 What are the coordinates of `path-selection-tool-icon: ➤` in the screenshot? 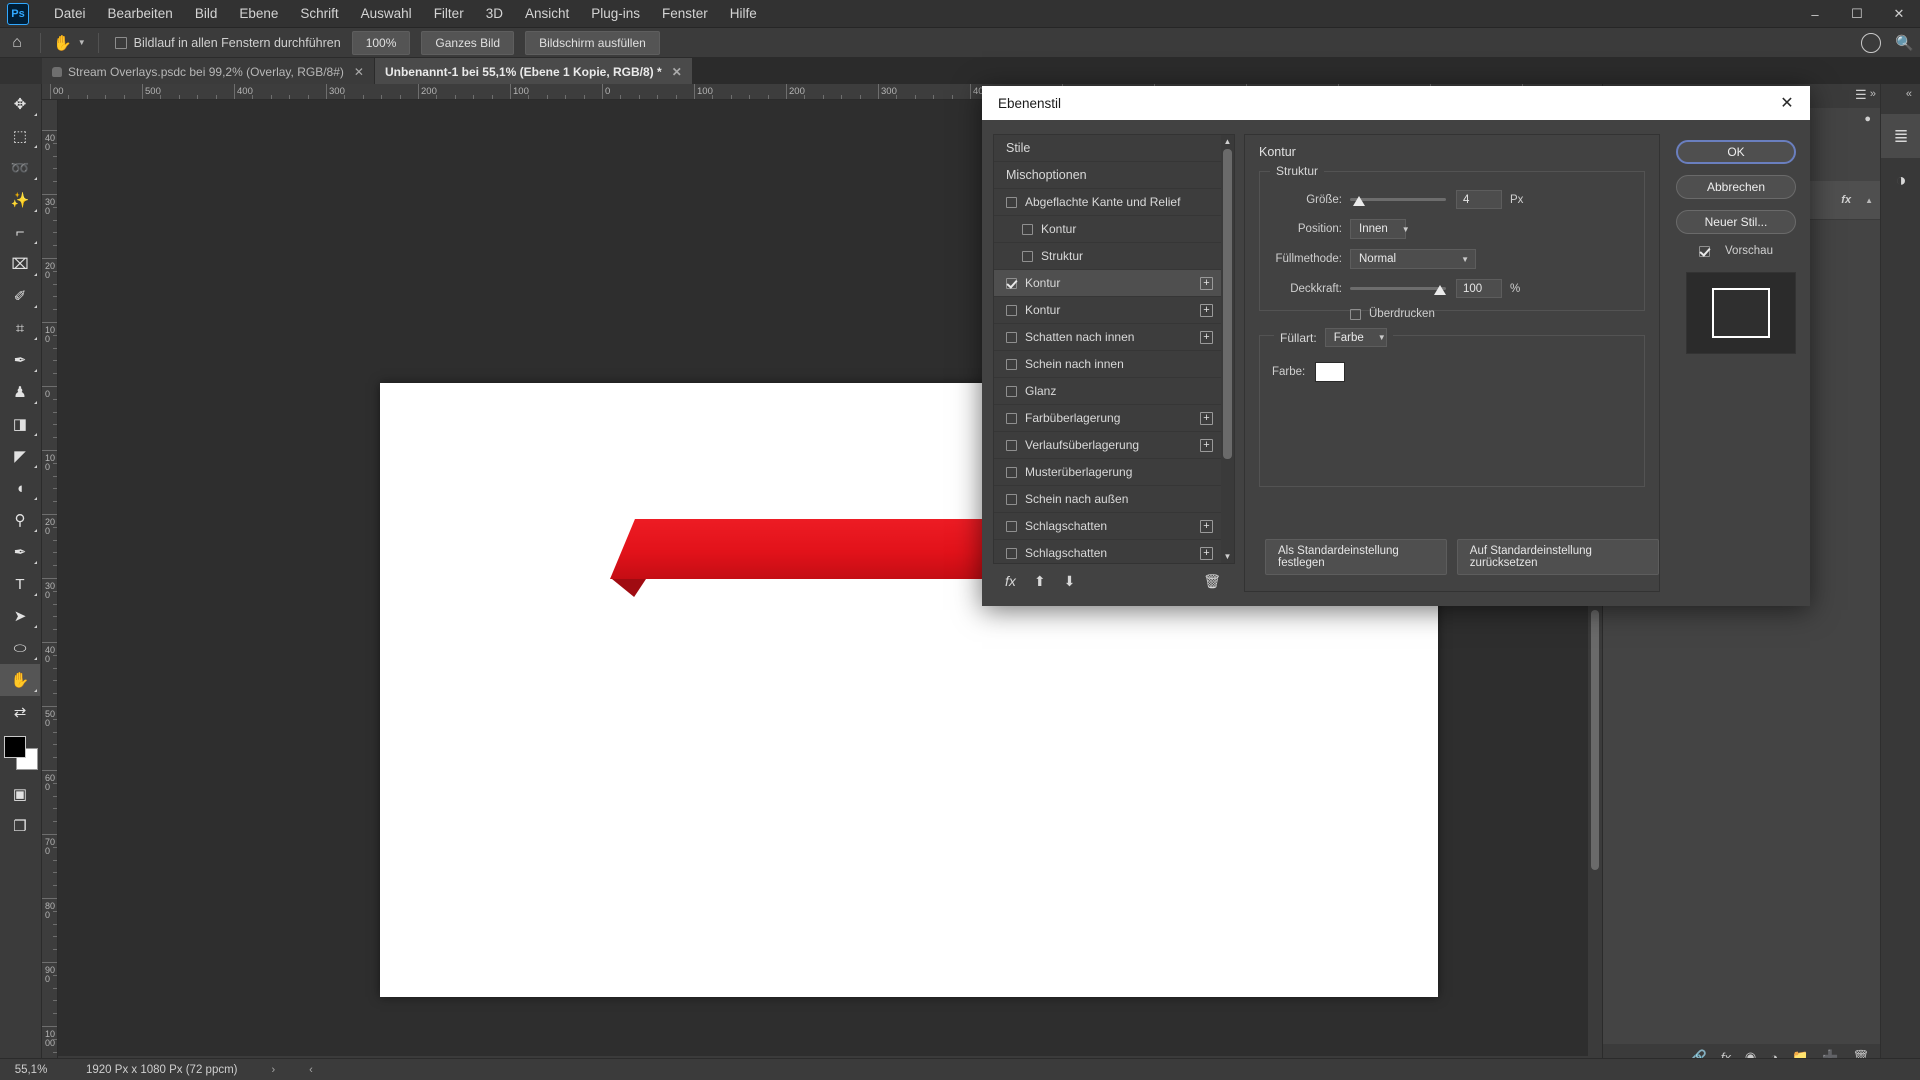 It's located at (20, 616).